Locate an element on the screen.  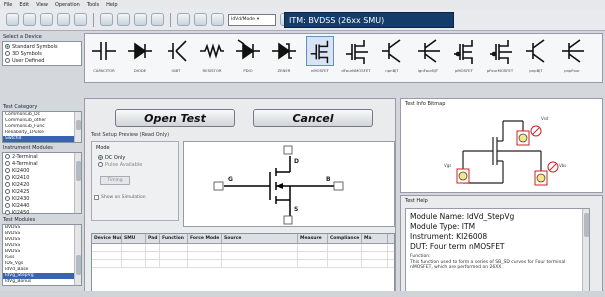
grid-column-header: Ma is located at coordinates (375, 238).